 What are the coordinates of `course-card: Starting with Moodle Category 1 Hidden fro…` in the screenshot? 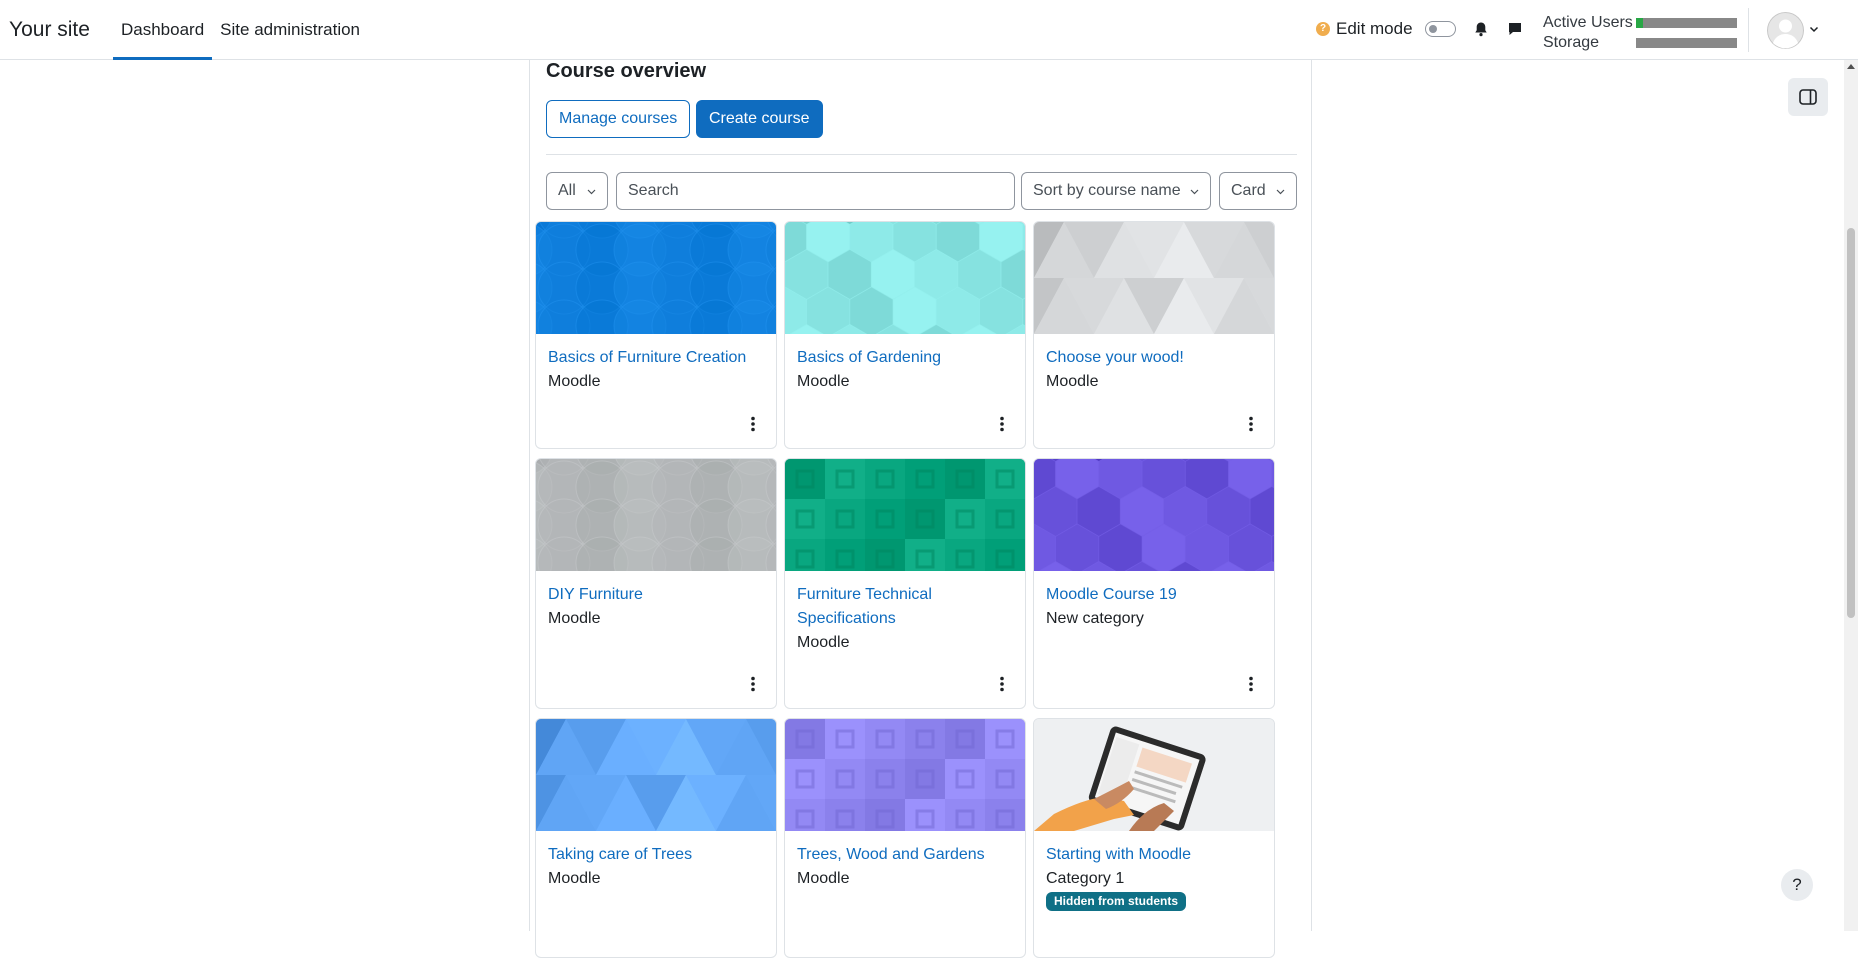 It's located at (1154, 838).